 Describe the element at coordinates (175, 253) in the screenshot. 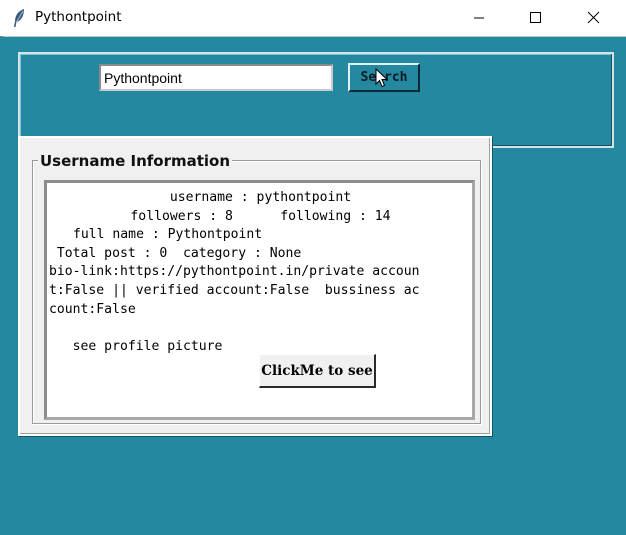

I see `info-line-posts: Total post : 0 category : None` at that location.